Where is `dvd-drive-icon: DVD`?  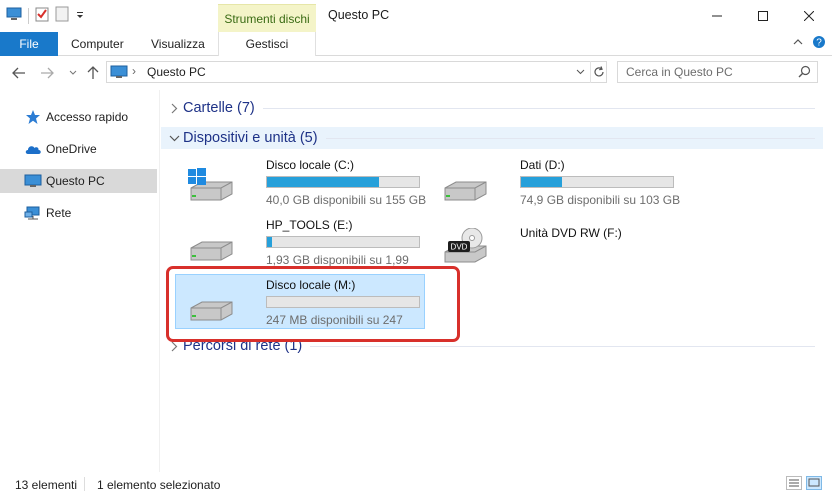
dvd-drive-icon: DVD is located at coordinates (465, 246).